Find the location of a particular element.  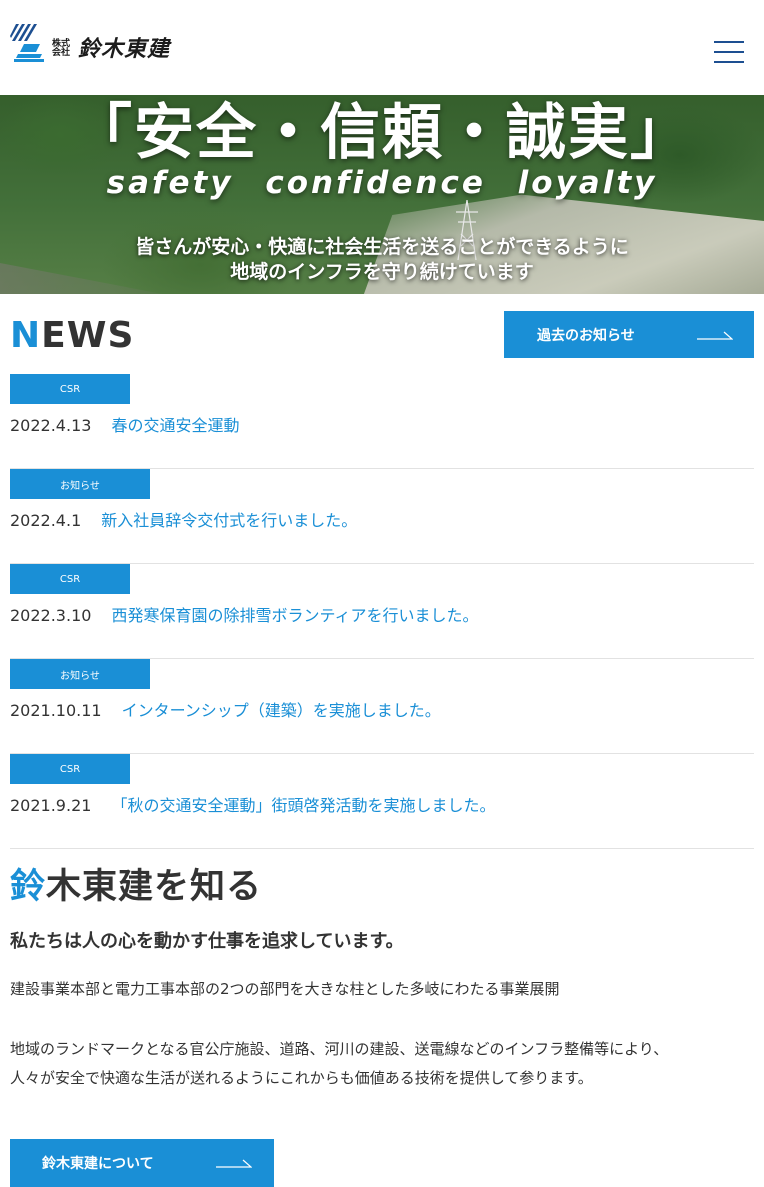

news-date: 2021.10.11 is located at coordinates (56, 710).